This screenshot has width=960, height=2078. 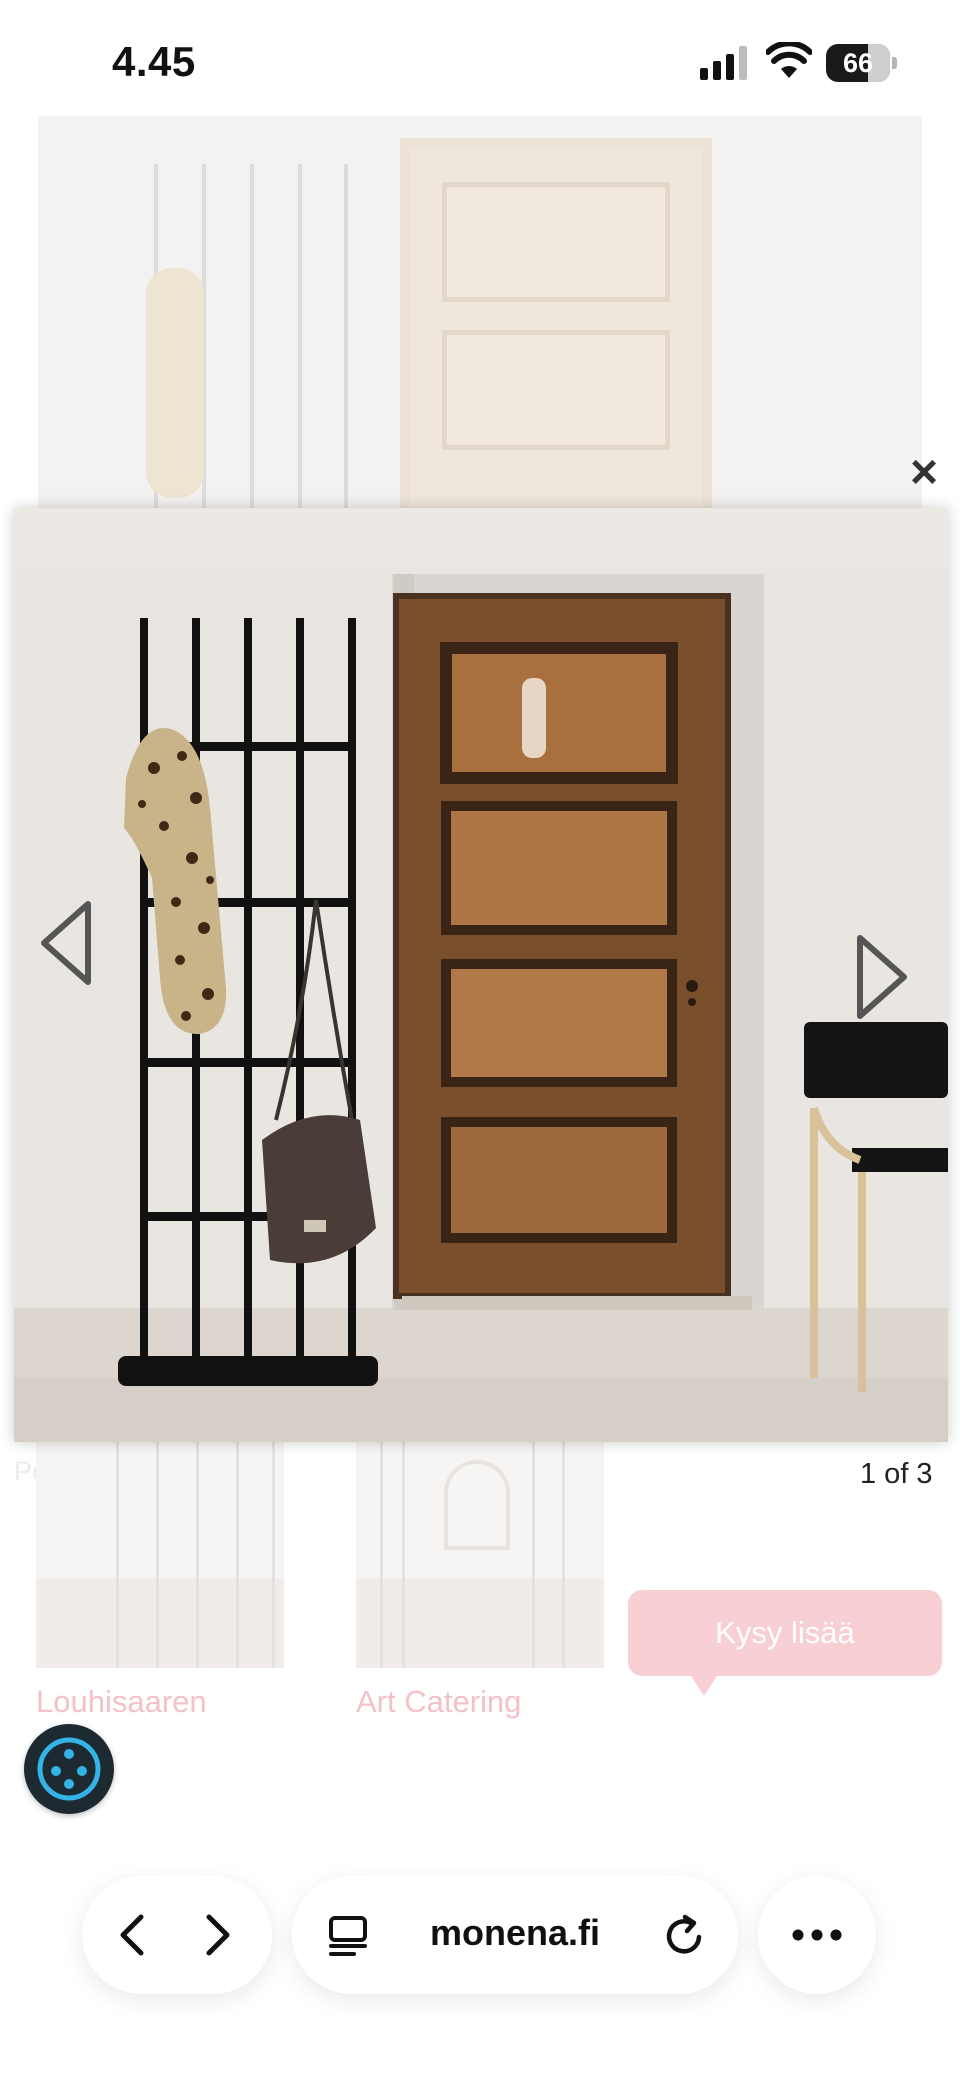 I want to click on next-arrow-icon, so click(x=882, y=977).